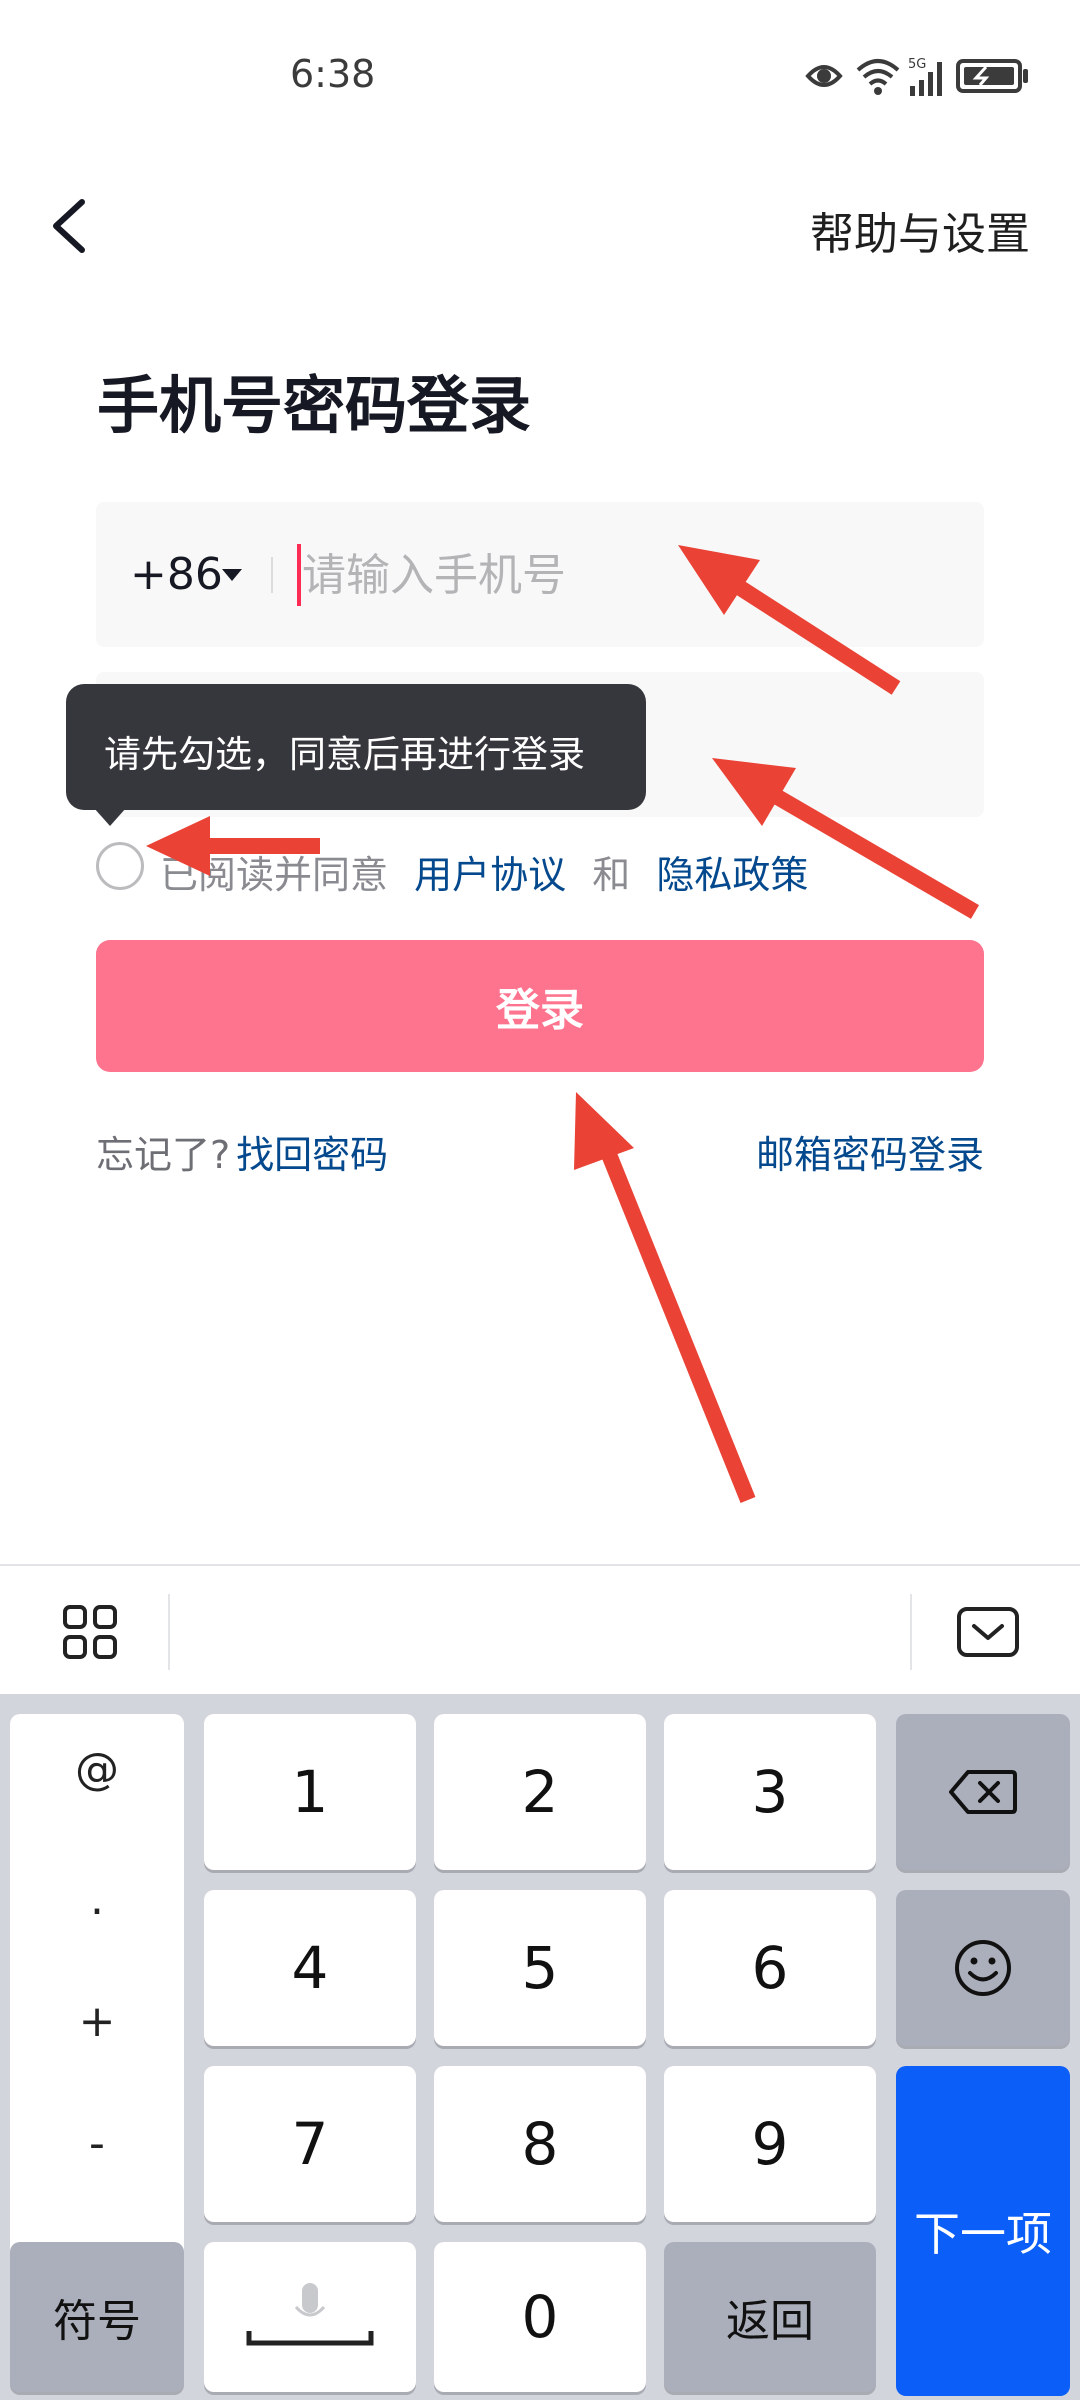  What do you see at coordinates (540, 2317) in the screenshot?
I see `key-0: 0` at bounding box center [540, 2317].